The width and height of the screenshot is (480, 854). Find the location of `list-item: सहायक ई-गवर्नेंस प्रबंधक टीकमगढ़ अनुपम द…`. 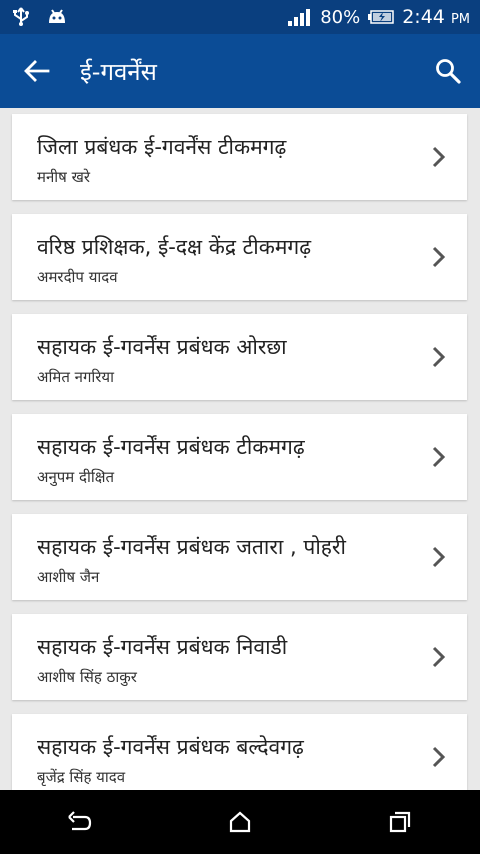

list-item: सहायक ई-गवर्नेंस प्रबंधक टीकमगढ़ अनुपम द… is located at coordinates (239, 457).